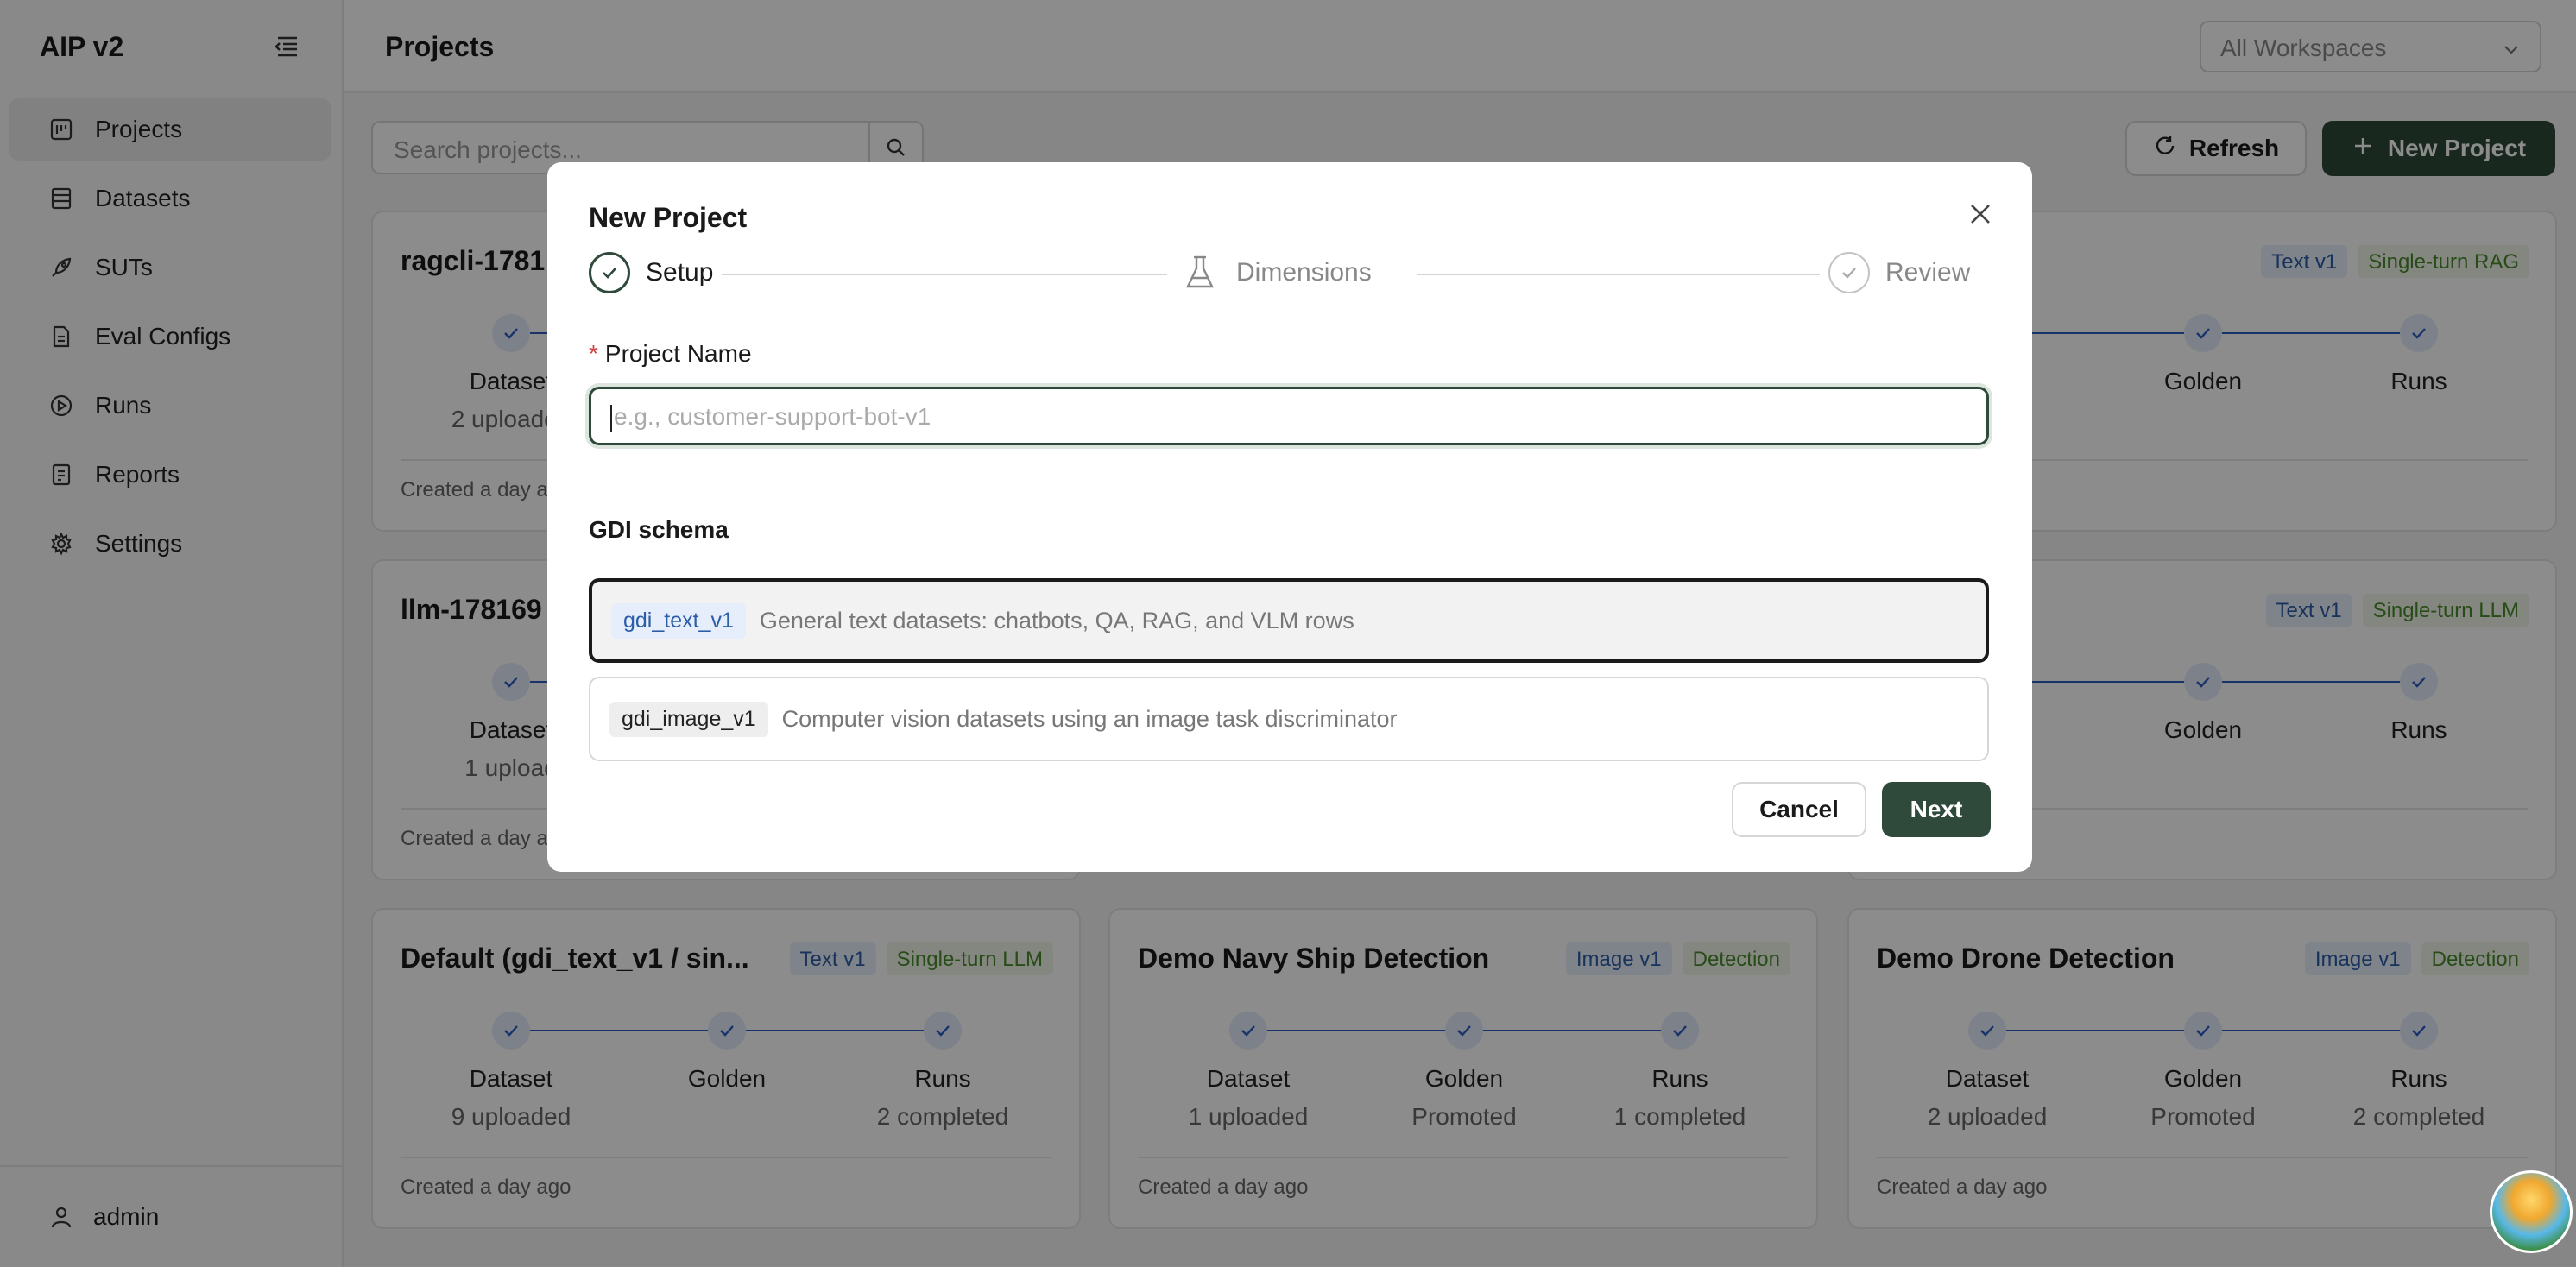 The height and width of the screenshot is (1267, 2576). I want to click on close-button, so click(1980, 214).